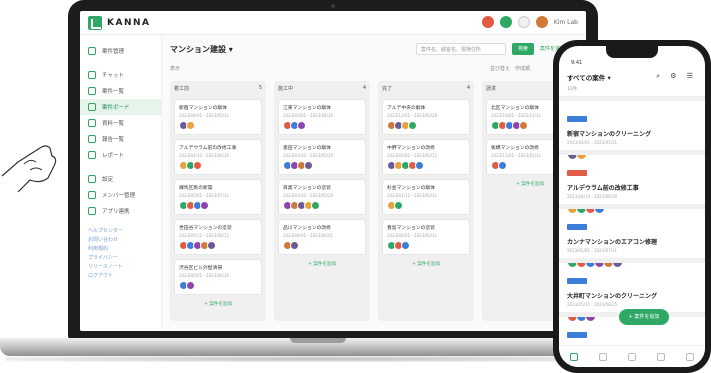  What do you see at coordinates (644, 317) in the screenshot?
I see `add-project-fab: + 案件を追加` at bounding box center [644, 317].